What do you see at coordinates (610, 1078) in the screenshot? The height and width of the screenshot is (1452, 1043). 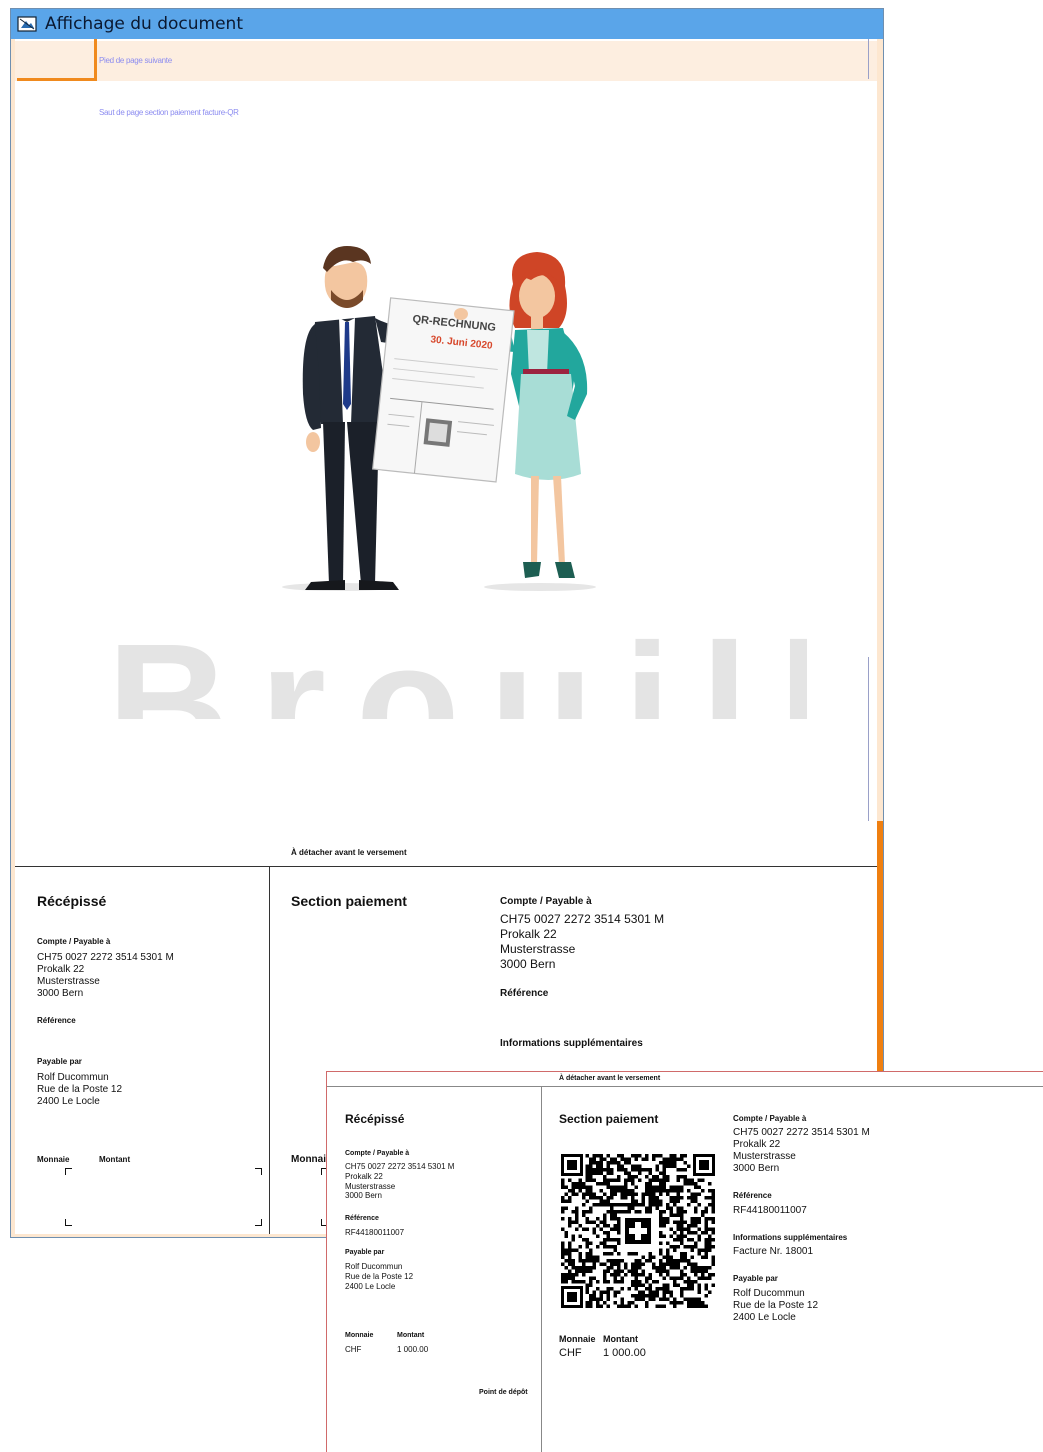 I see `overlay-cut-label: À détacher avant le versement` at bounding box center [610, 1078].